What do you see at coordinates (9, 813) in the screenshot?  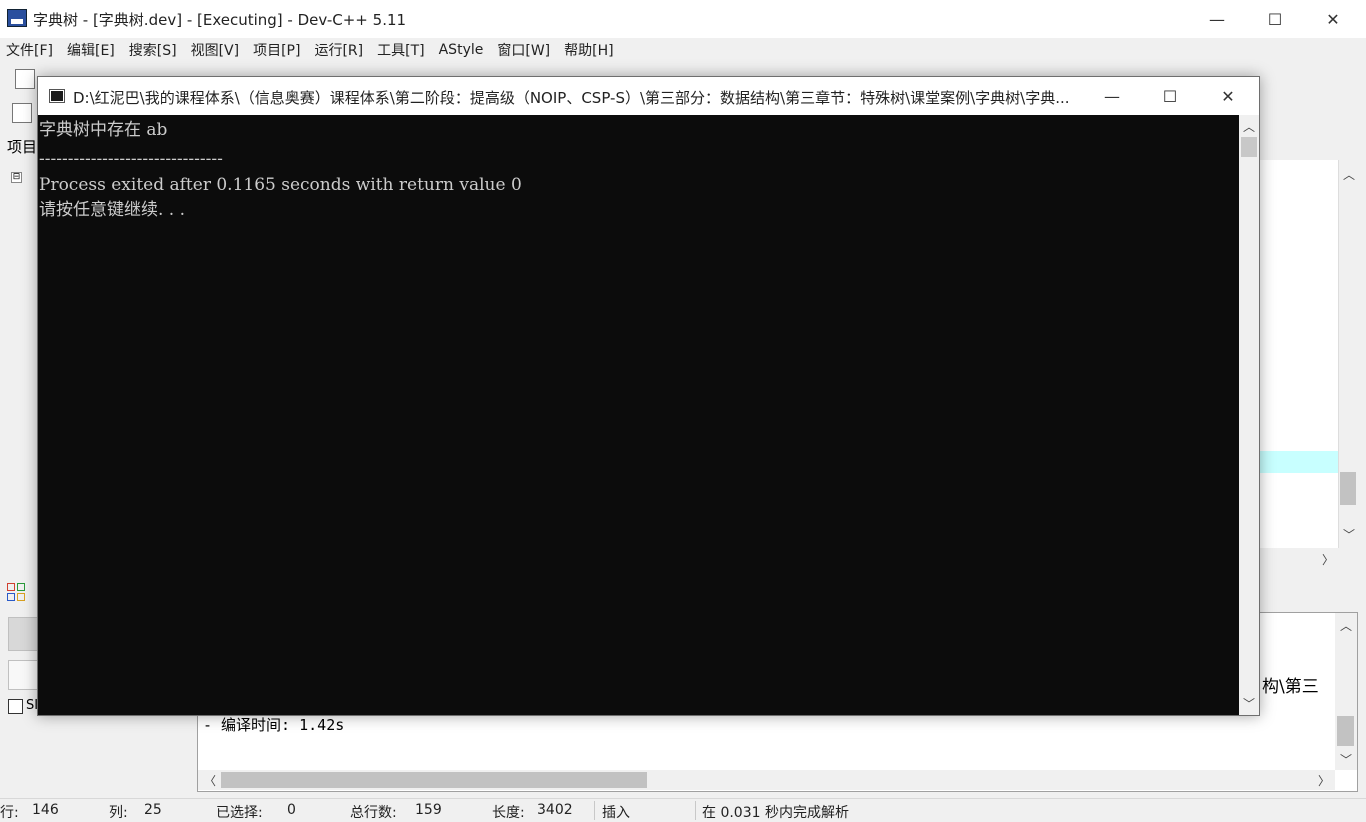 I see `row-label: 行:` at bounding box center [9, 813].